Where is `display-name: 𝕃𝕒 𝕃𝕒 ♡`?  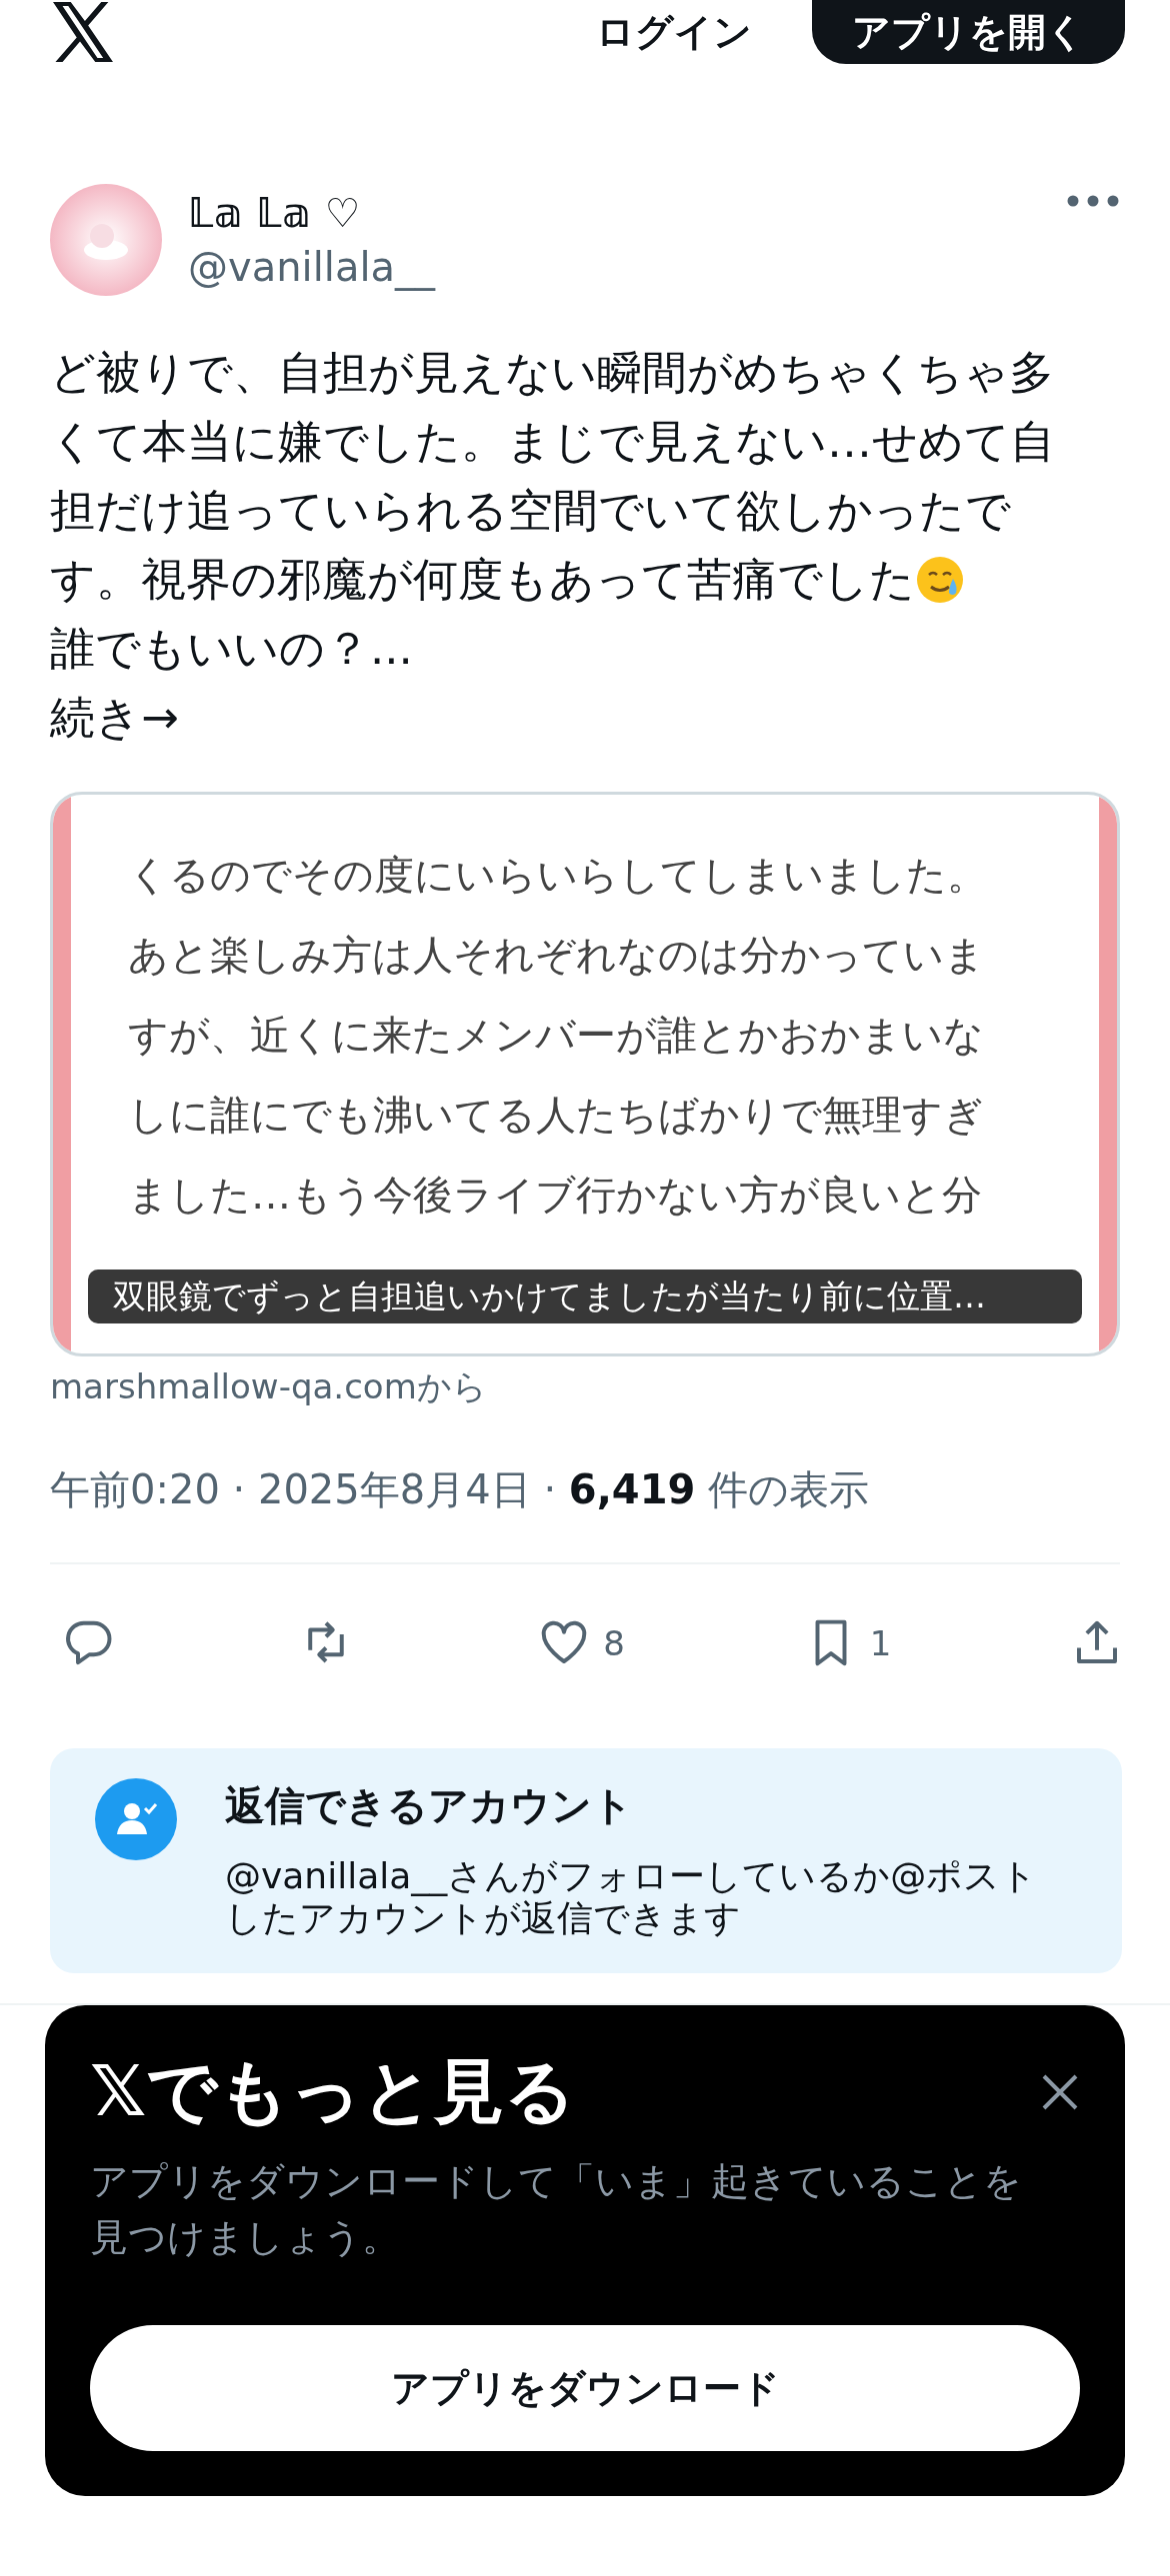
display-name: 𝕃𝕒 𝕃𝕒 ♡ is located at coordinates (614, 213).